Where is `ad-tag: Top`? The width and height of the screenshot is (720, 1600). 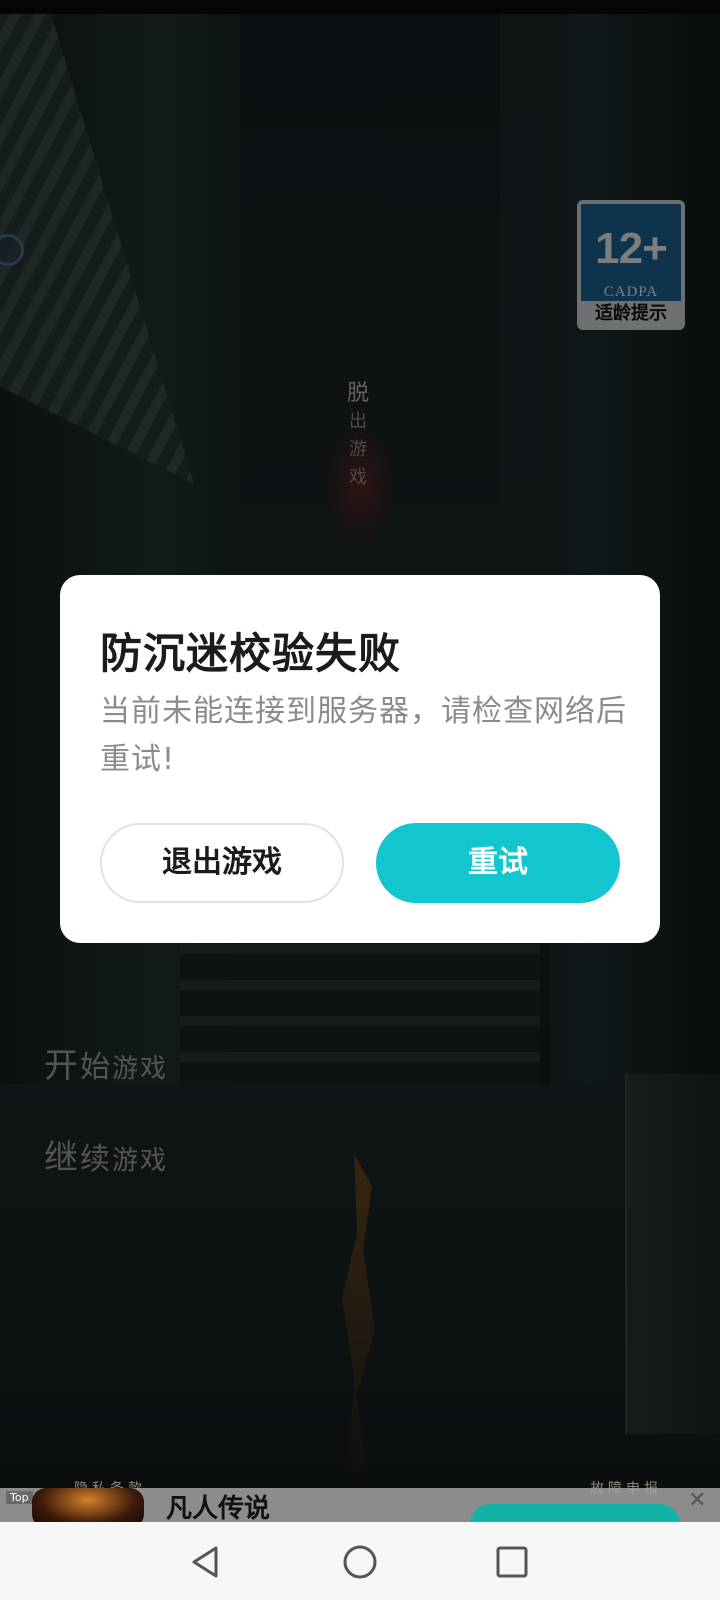
ad-tag: Top is located at coordinates (19, 1497).